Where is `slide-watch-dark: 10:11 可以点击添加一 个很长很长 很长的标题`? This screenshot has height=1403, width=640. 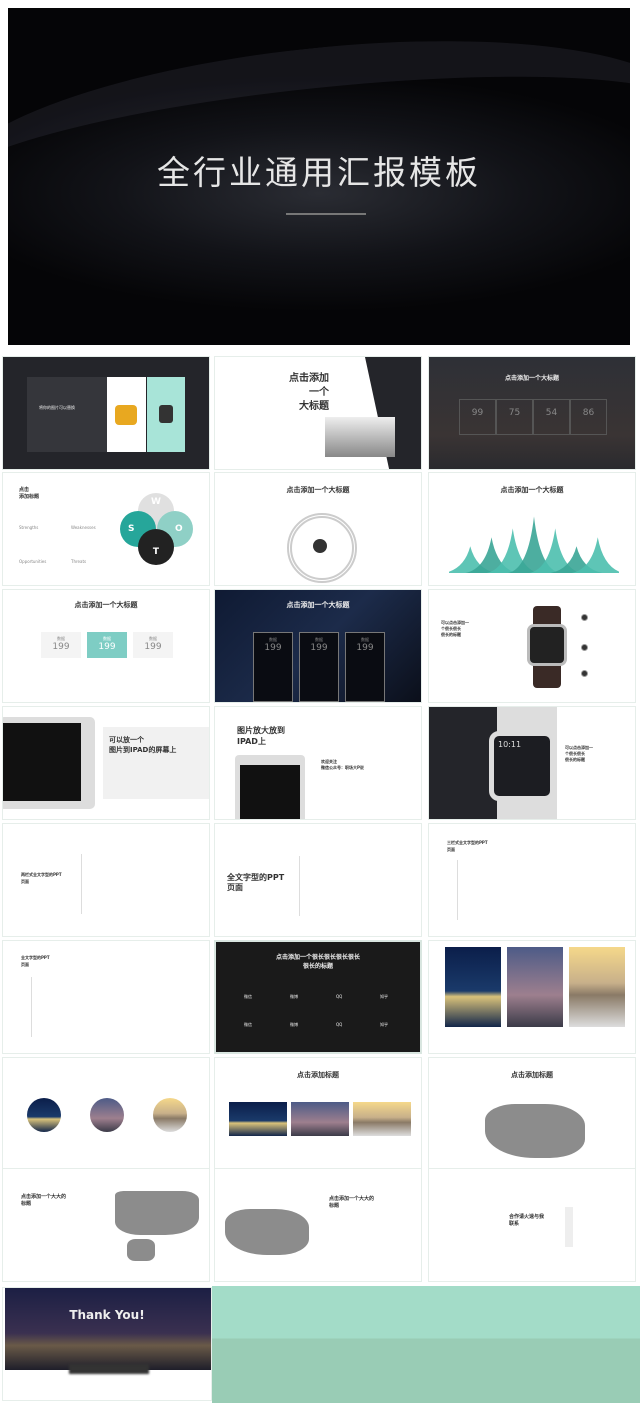 slide-watch-dark: 10:11 可以点击添加一 个很长很长 很长的标题 is located at coordinates (532, 763).